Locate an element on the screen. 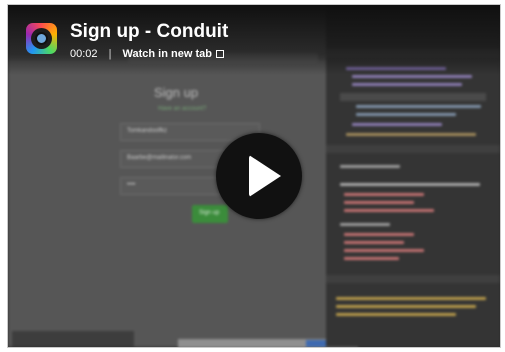 The height and width of the screenshot is (352, 505). blurred-email-value: Baarbe@mailinator.com is located at coordinates (159, 158).